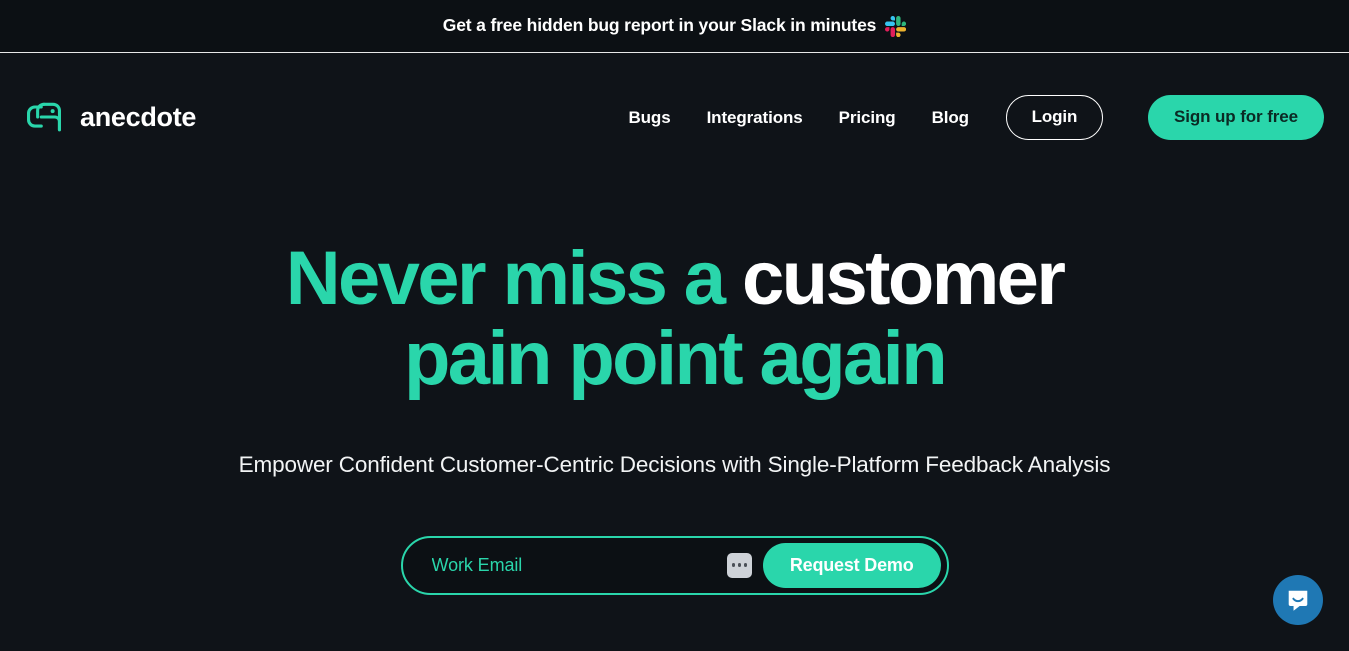 The image size is (1349, 651). I want to click on signup-button: Sign up for free, so click(1235, 117).